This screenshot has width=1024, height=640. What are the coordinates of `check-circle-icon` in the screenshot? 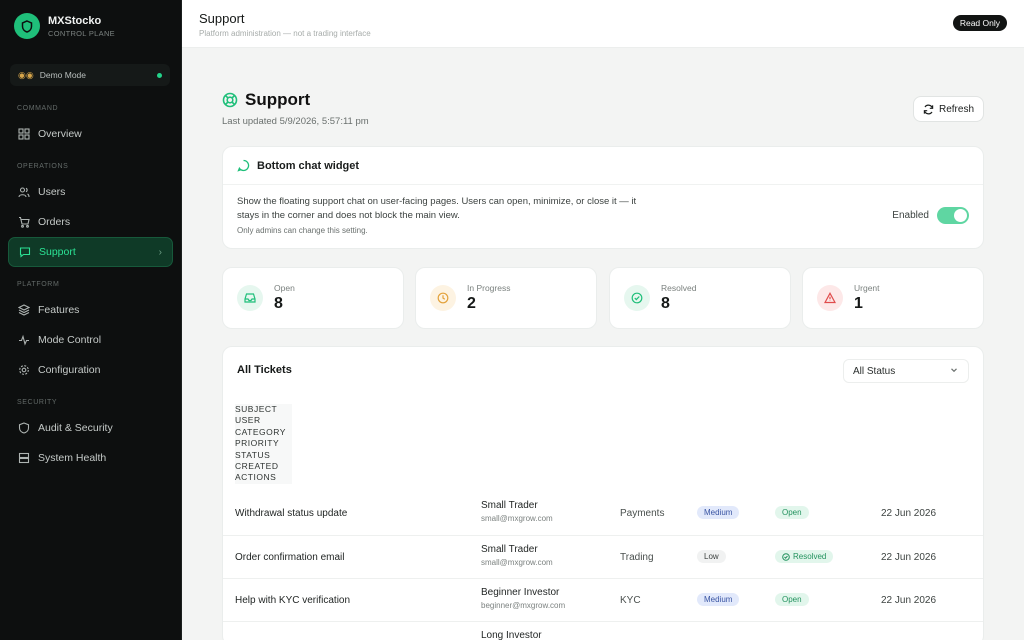 It's located at (786, 556).